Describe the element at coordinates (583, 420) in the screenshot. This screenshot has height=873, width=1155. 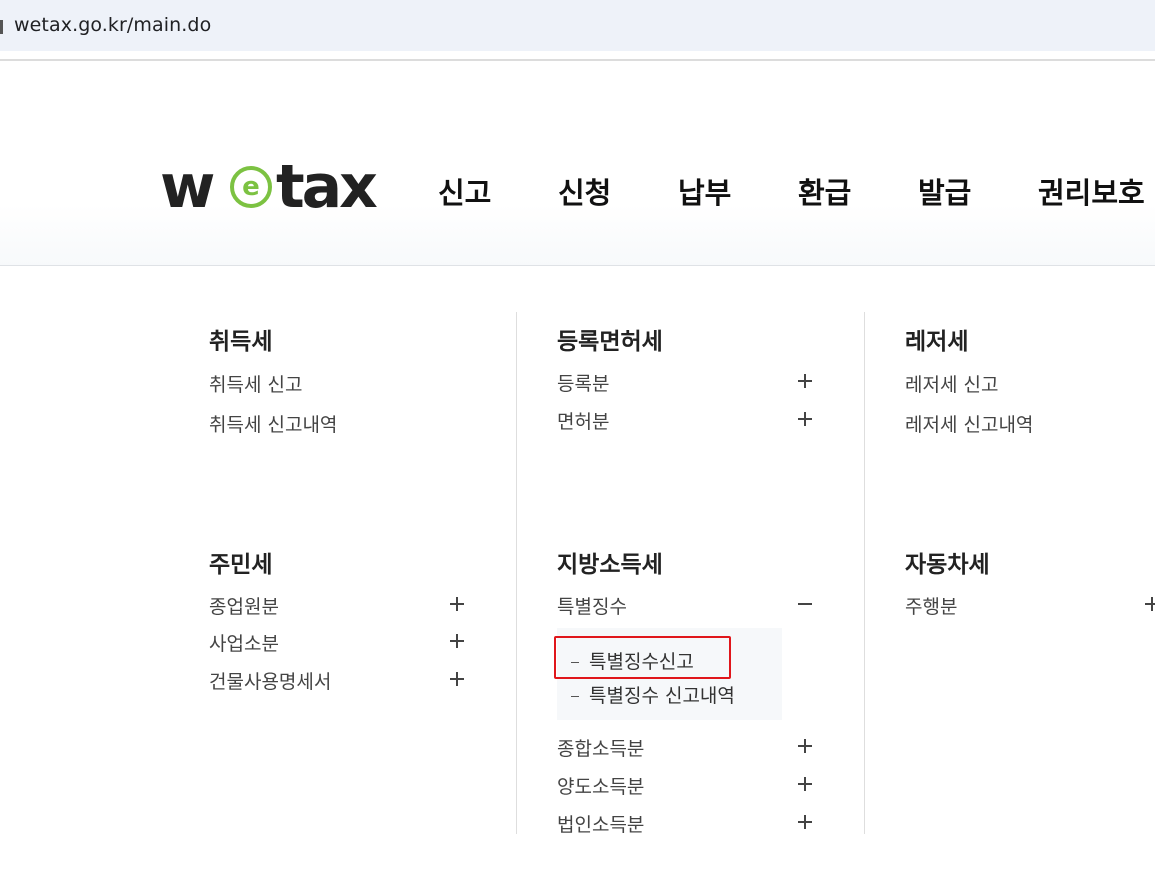
I see `menu-item-license: 면허분` at that location.